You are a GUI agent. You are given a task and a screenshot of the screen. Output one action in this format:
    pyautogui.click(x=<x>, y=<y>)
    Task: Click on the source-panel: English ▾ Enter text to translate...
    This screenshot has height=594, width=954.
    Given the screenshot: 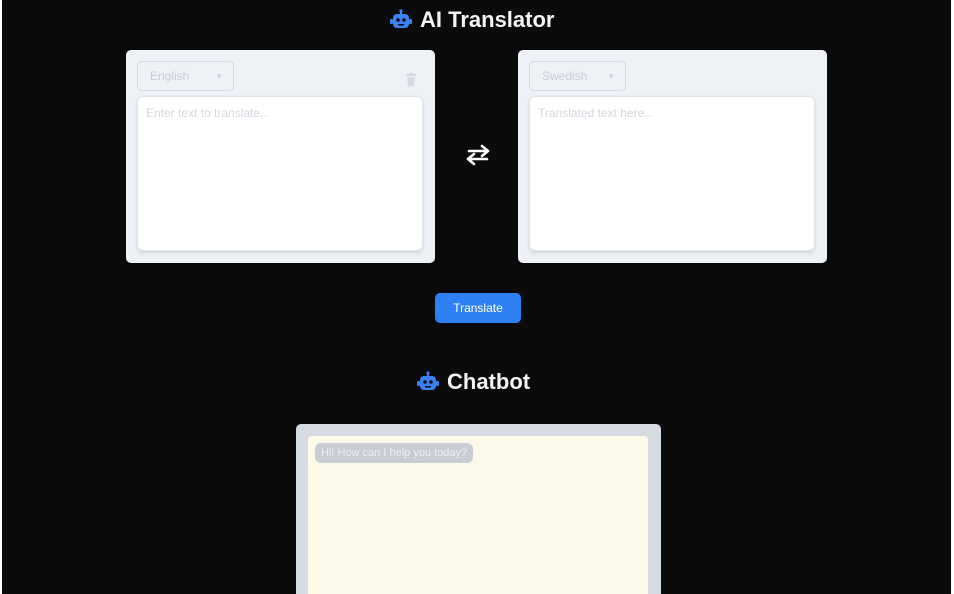 What is the action you would take?
    pyautogui.click(x=280, y=156)
    